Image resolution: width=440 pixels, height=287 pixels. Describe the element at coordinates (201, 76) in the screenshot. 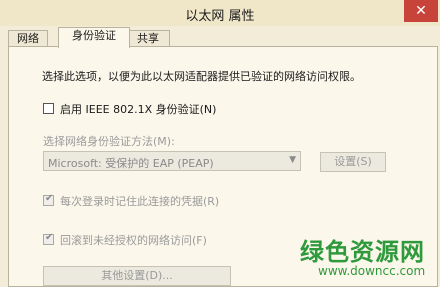

I see `auth-description: 选择此选项，以便为此以太网适配器提供已验证的网络访问权限。` at that location.